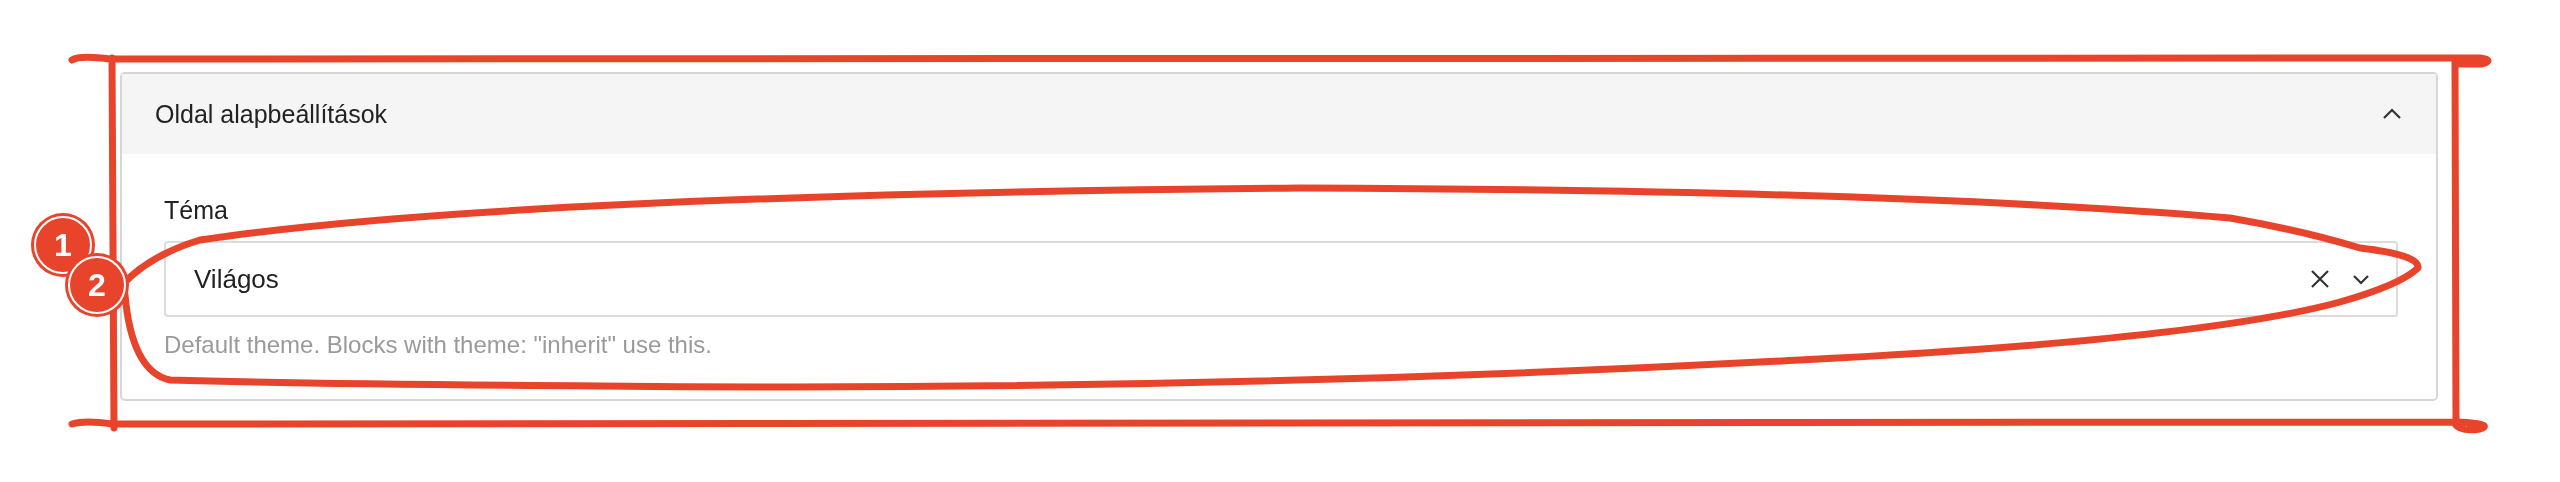 The height and width of the screenshot is (482, 2560). What do you see at coordinates (1281, 279) in the screenshot?
I see `select-field: Világos` at bounding box center [1281, 279].